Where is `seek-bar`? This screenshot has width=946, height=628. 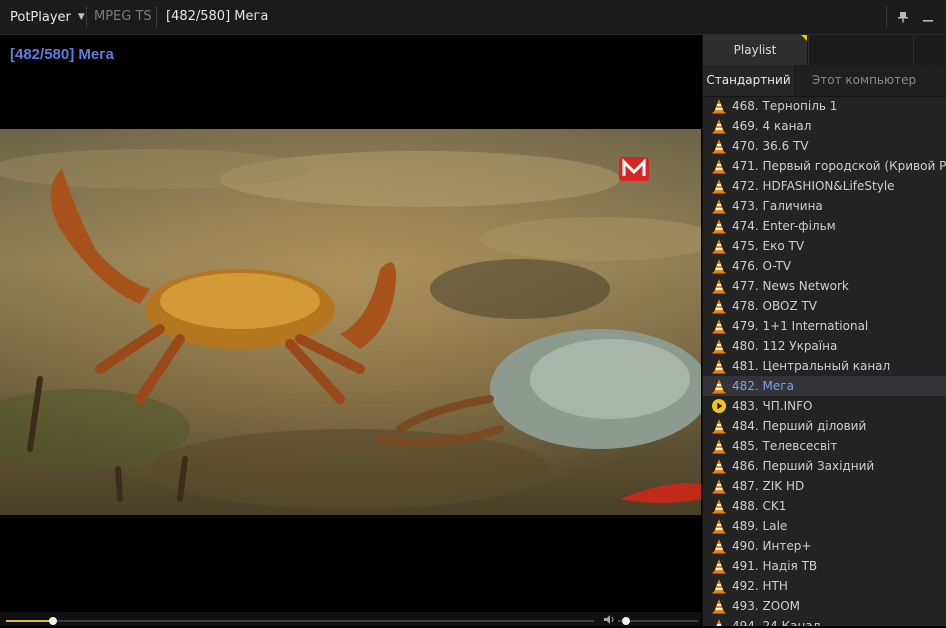 seek-bar is located at coordinates (300, 621).